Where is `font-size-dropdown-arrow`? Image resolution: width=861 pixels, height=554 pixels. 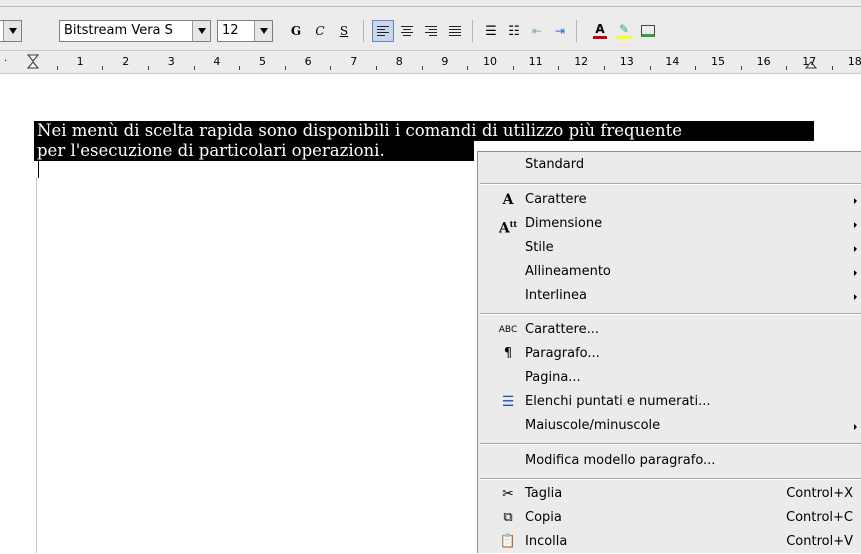
font-size-dropdown-arrow is located at coordinates (263, 31).